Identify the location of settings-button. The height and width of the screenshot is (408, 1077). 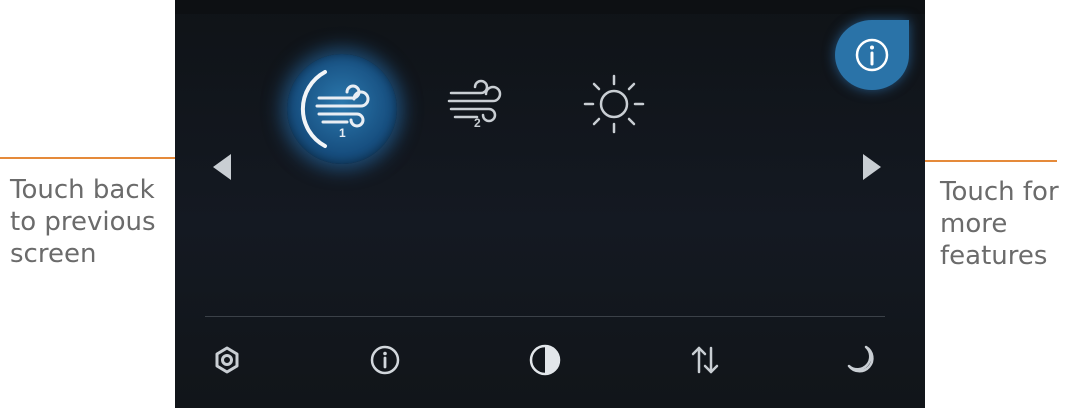
(227, 360).